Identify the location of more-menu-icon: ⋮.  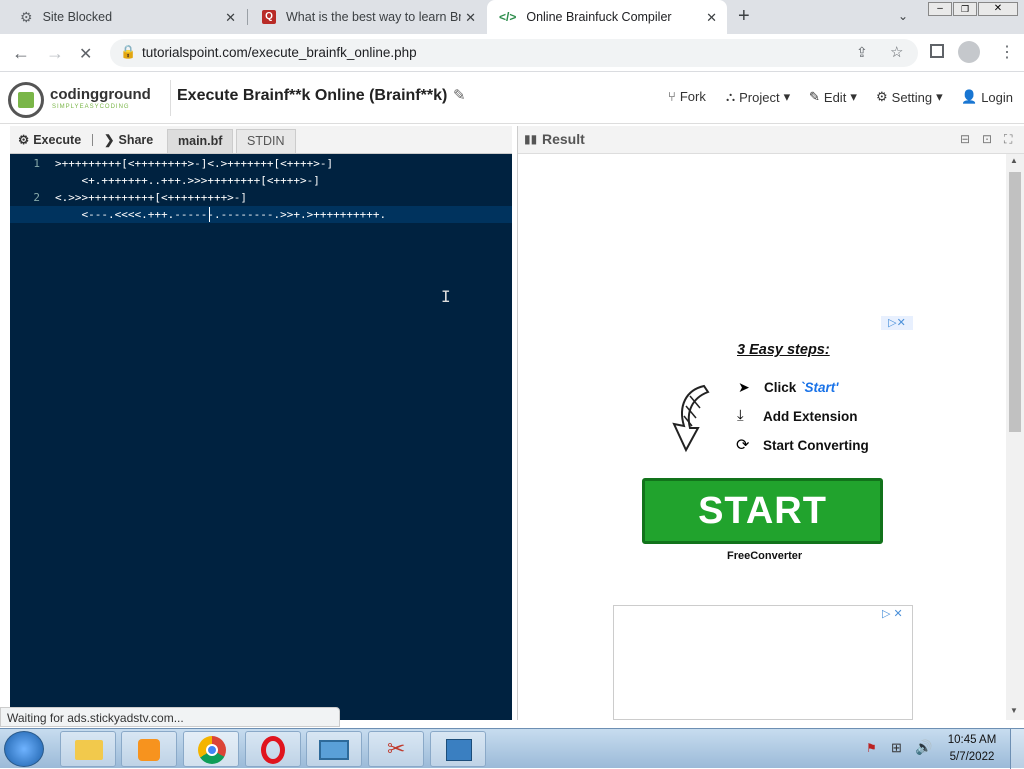
(1007, 52).